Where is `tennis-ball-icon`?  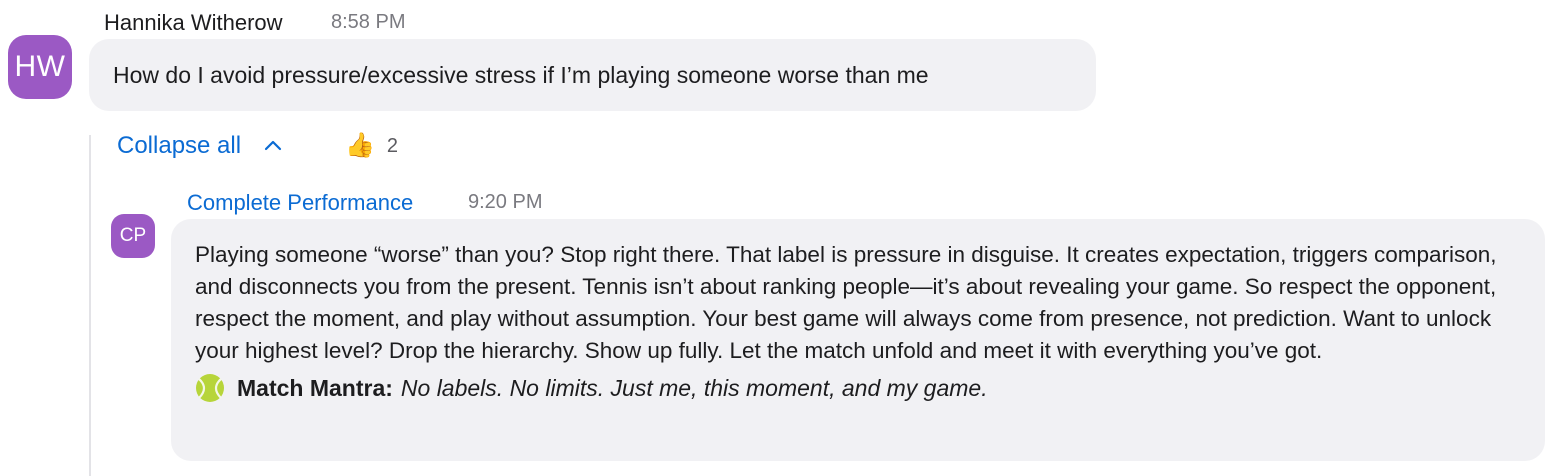 tennis-ball-icon is located at coordinates (210, 388).